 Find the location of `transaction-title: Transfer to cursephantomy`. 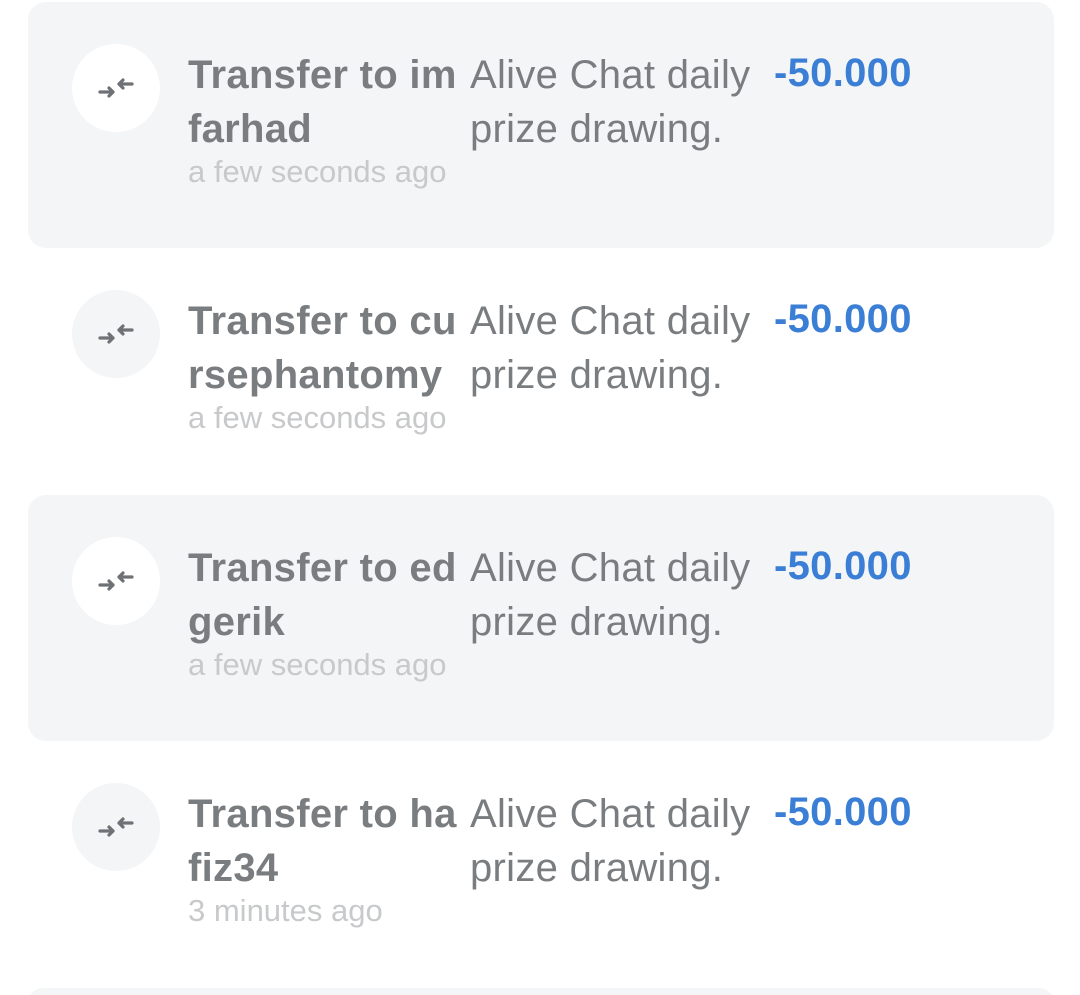

transaction-title: Transfer to cursephantomy is located at coordinates (322, 348).